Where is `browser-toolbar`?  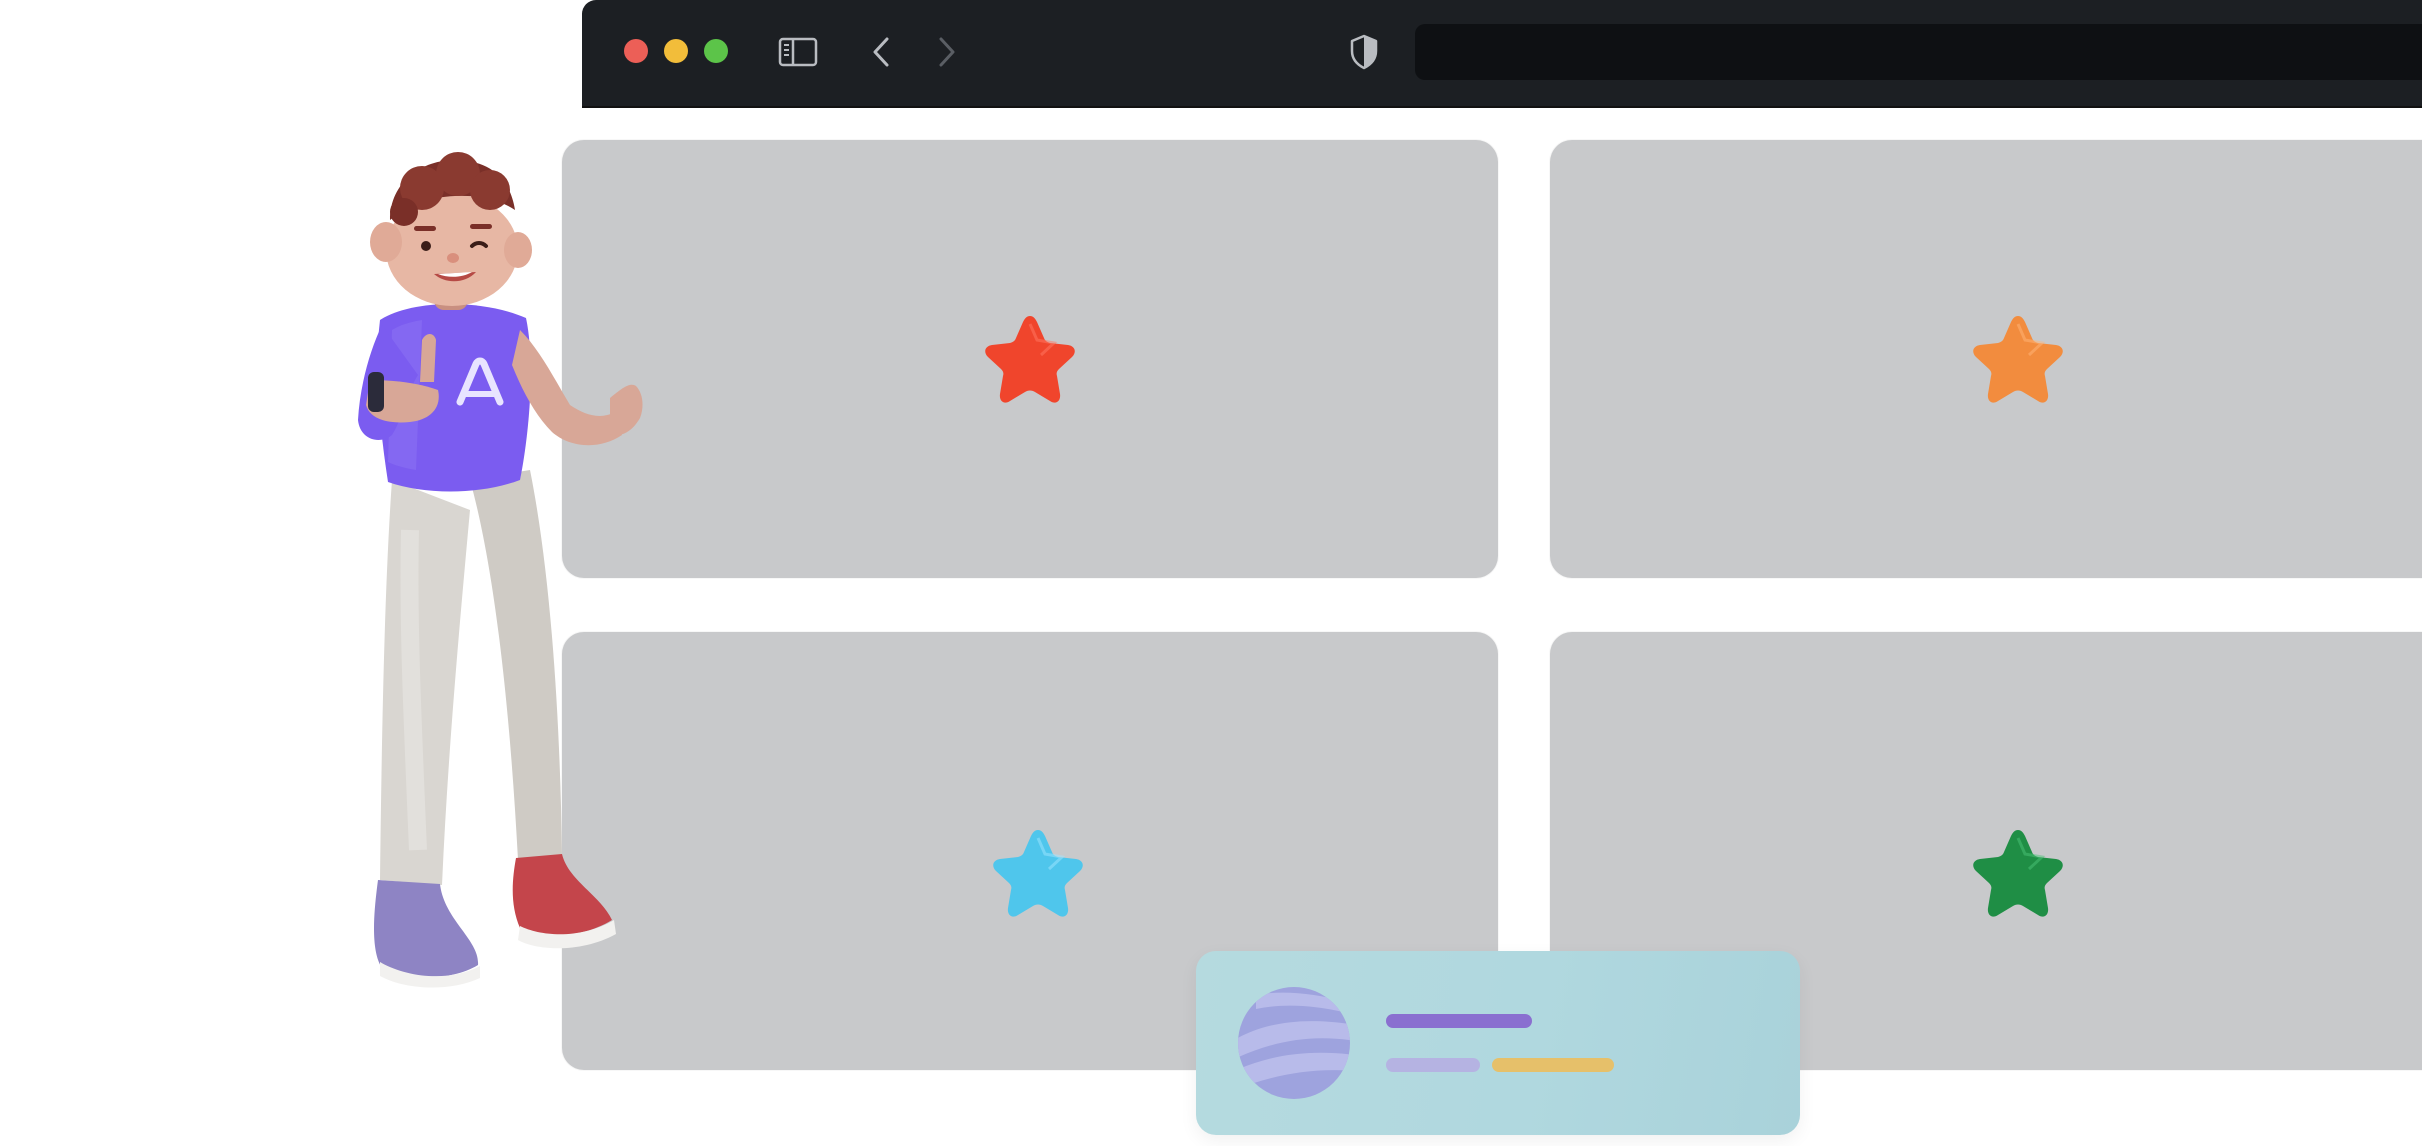
browser-toolbar is located at coordinates (1502, 53).